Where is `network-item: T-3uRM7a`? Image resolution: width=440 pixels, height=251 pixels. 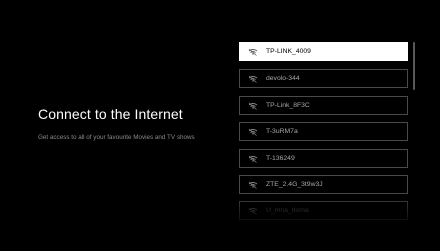 network-item: T-3uRM7a is located at coordinates (323, 131).